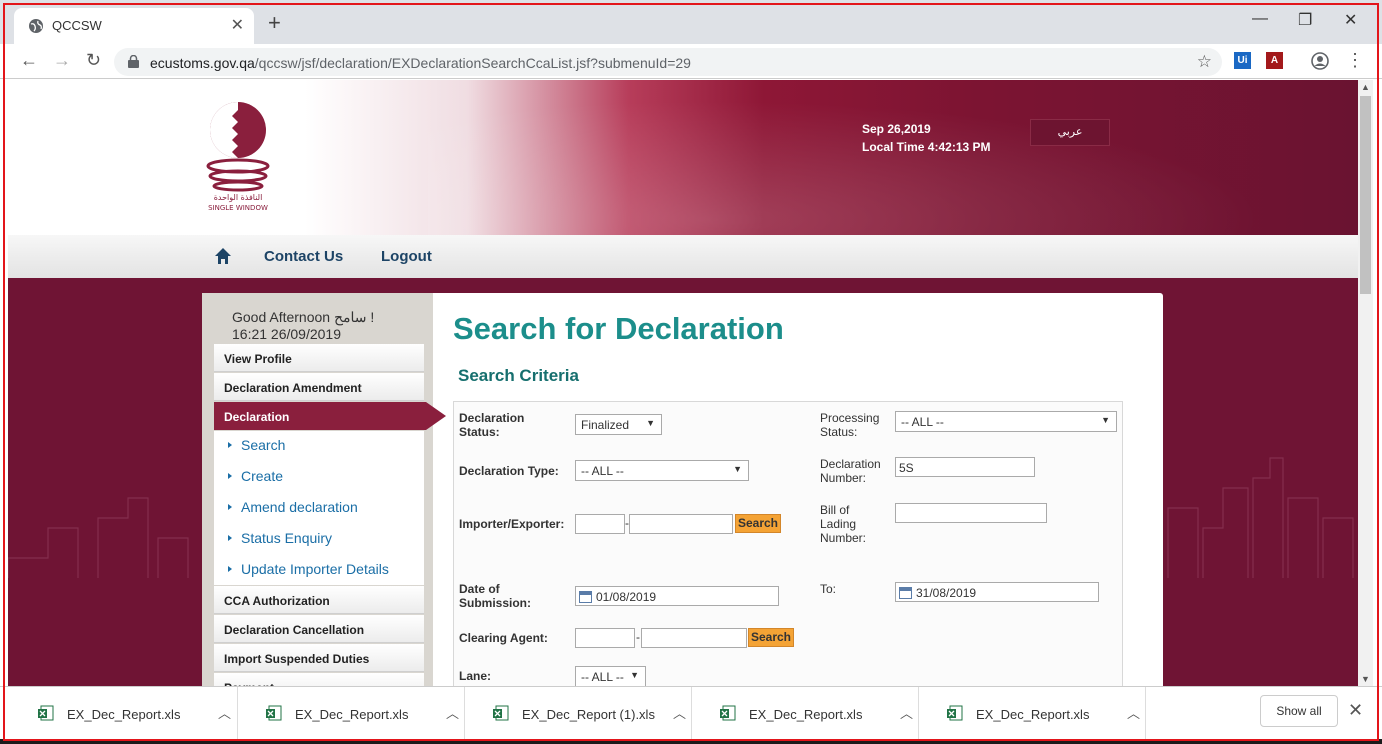  I want to click on scroll-down-icon: ▼, so click(1365, 679).